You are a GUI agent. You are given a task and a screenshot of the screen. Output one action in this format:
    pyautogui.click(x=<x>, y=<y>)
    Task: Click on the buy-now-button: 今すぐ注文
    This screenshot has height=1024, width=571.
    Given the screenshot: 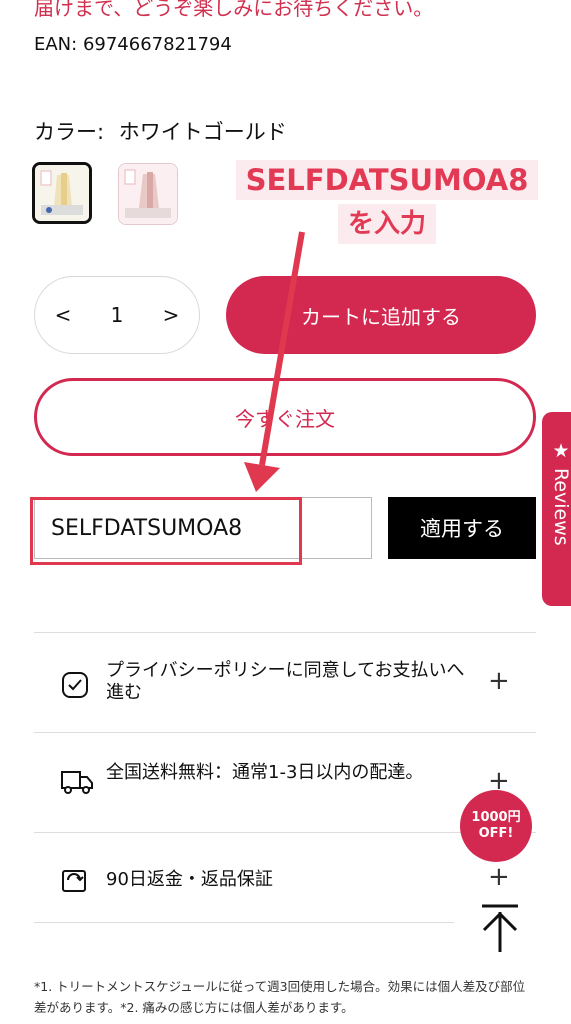 What is the action you would take?
    pyautogui.click(x=285, y=417)
    